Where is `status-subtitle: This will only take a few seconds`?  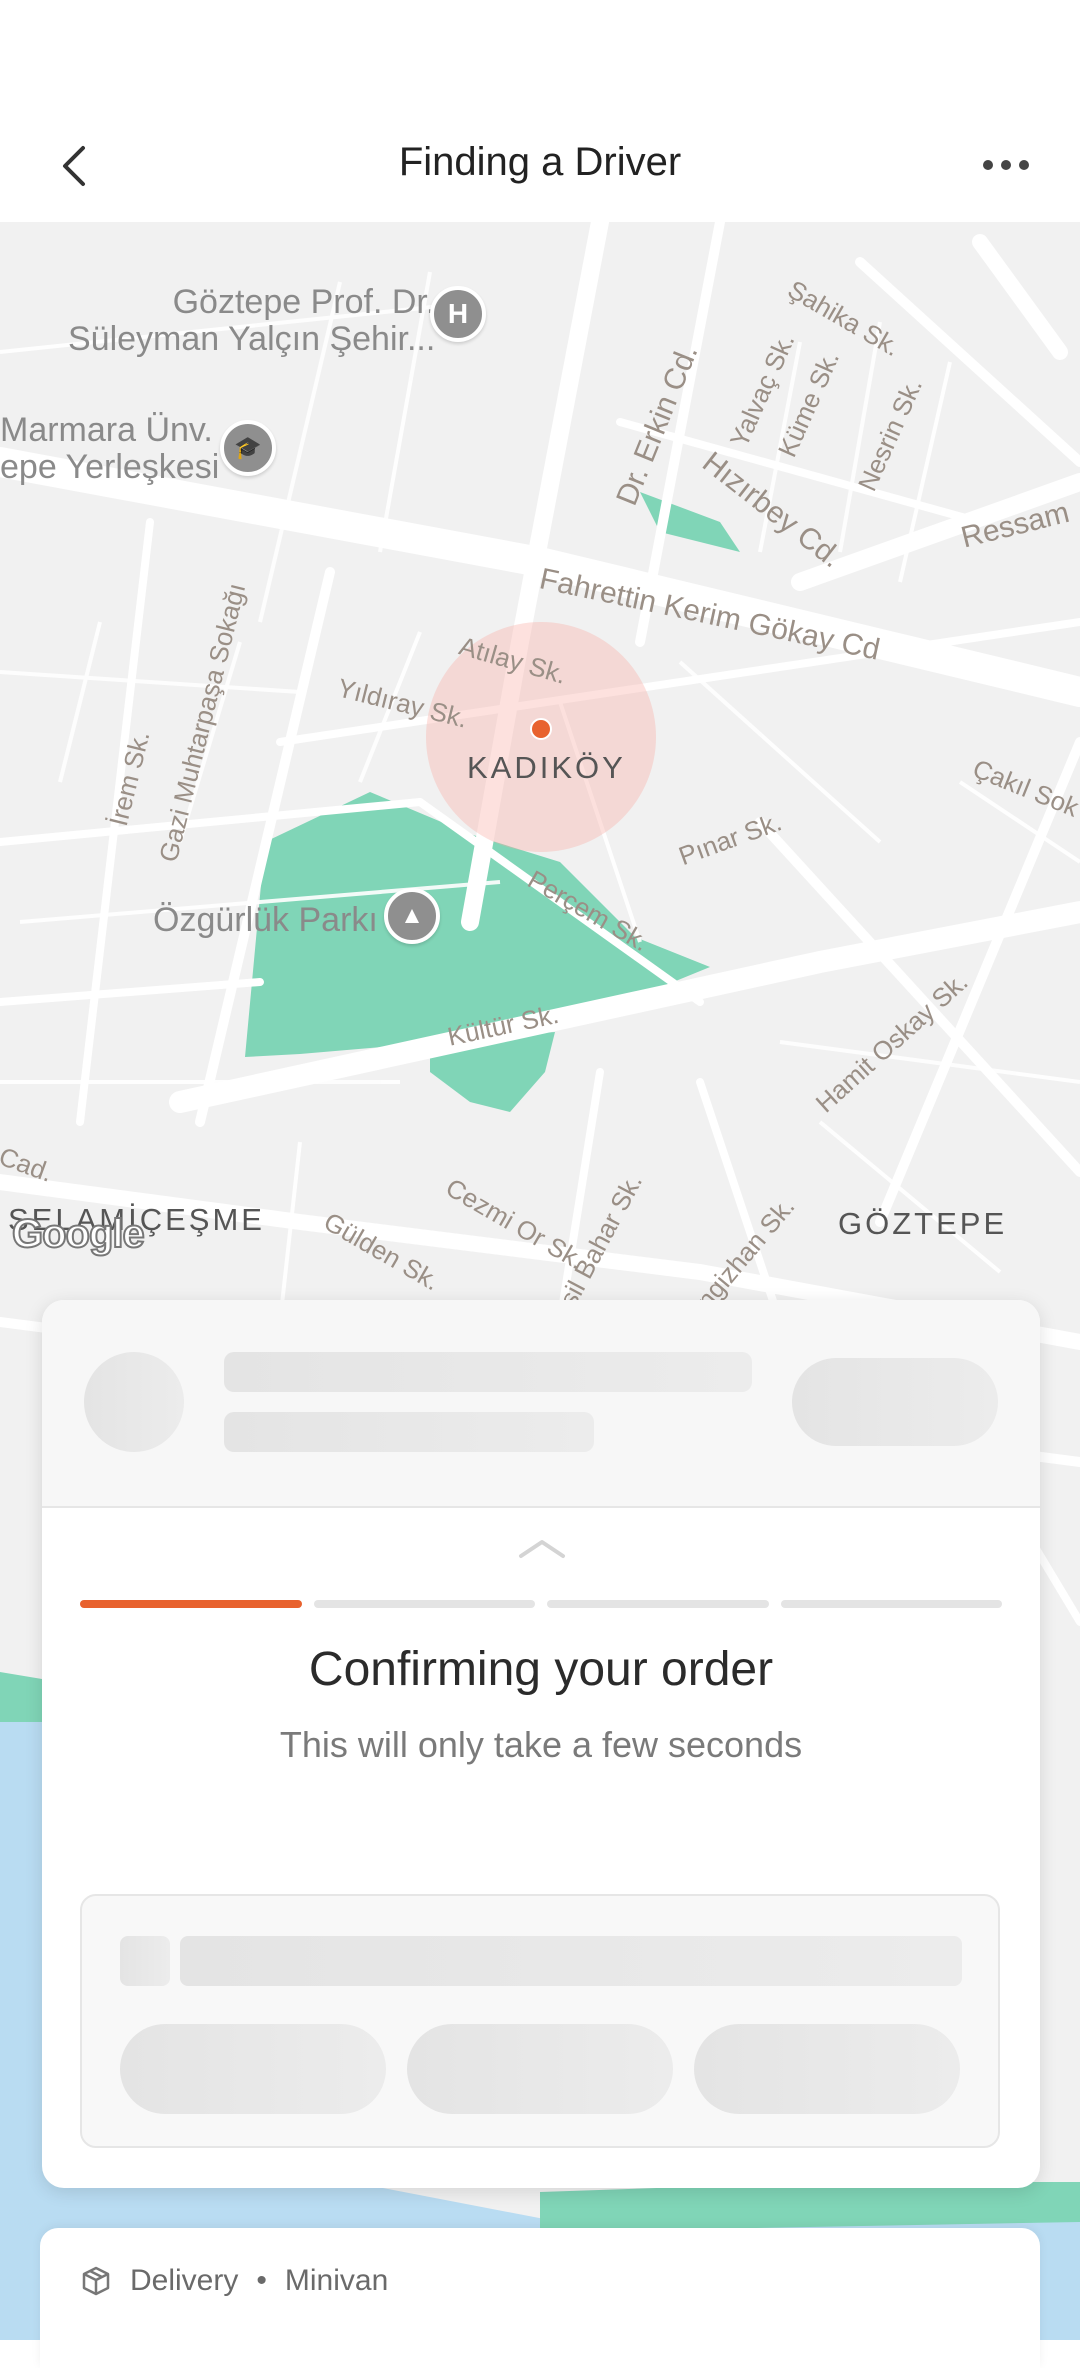
status-subtitle: This will only take a few seconds is located at coordinates (541, 1744).